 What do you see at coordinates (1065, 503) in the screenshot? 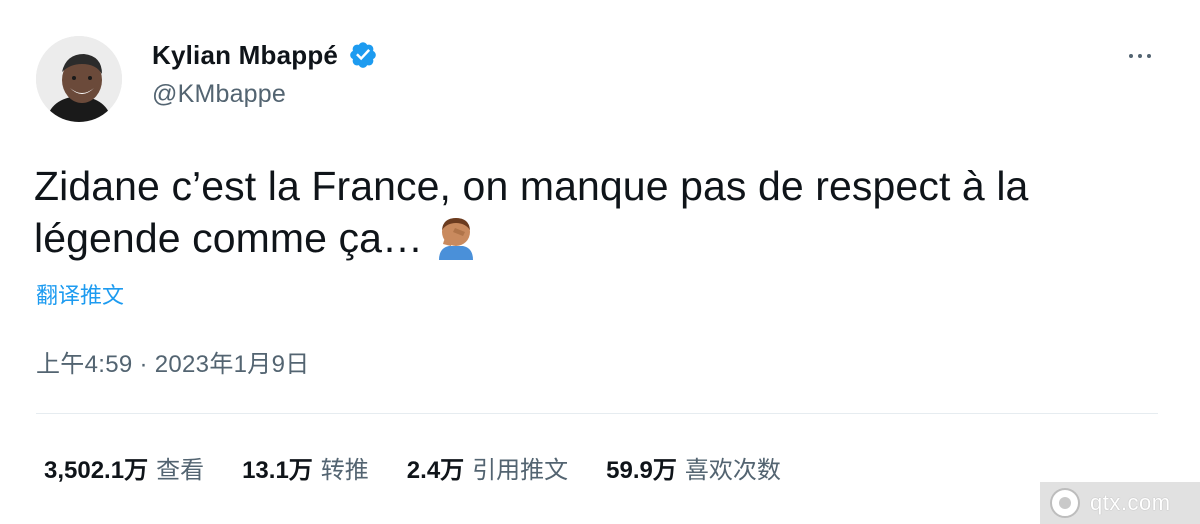
I see `watermark-logo-icon` at bounding box center [1065, 503].